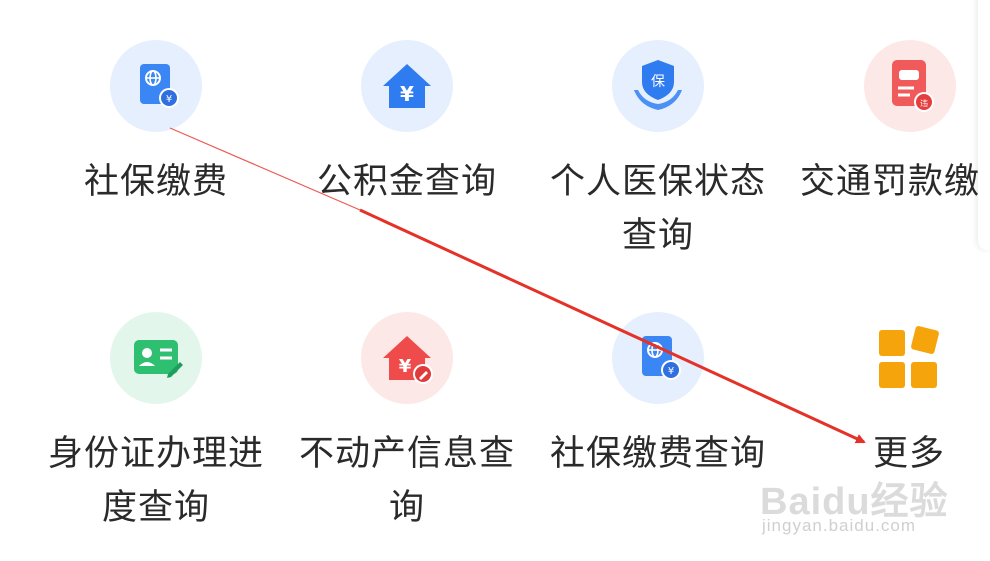 The height and width of the screenshot is (561, 990). Describe the element at coordinates (155, 481) in the screenshot. I see `service-label: 身份证办理进度查询` at that location.